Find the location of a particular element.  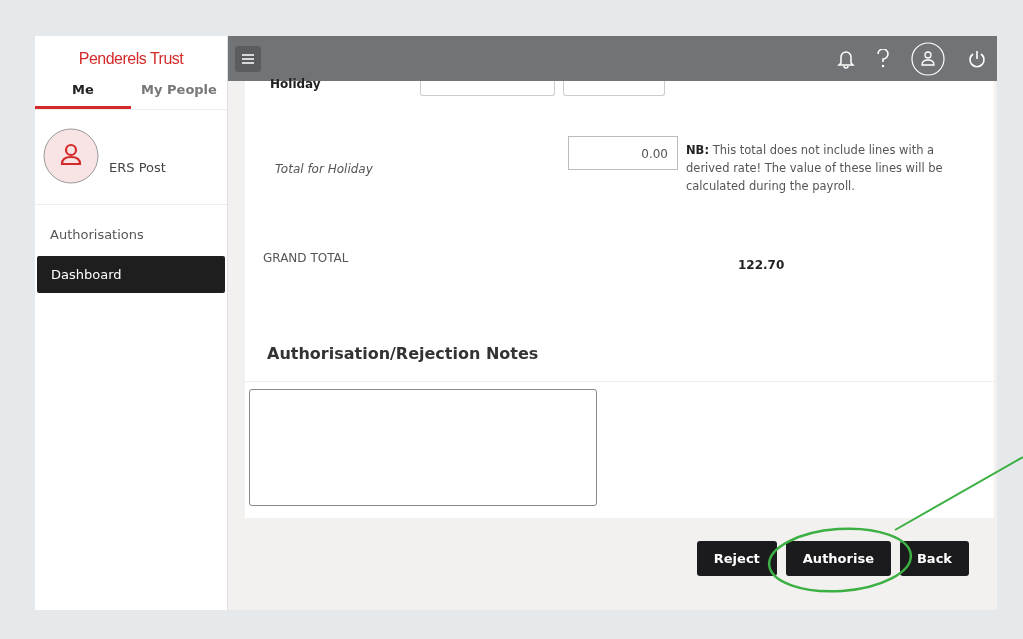

reject-button: Reject is located at coordinates (736, 558).